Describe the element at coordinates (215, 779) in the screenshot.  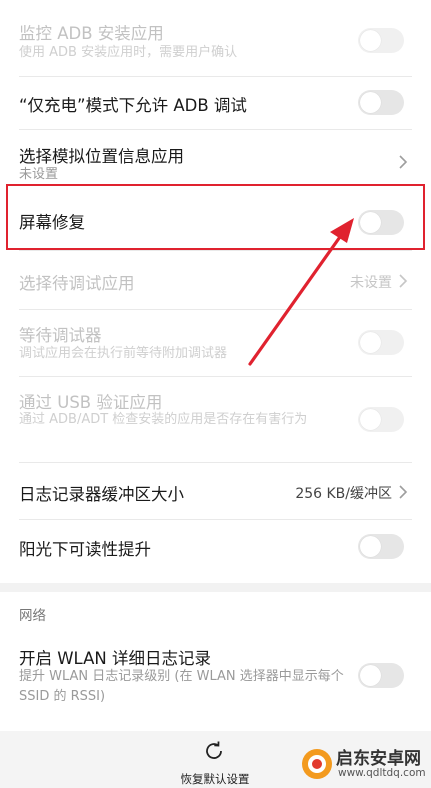
I see `restore-defaults-label: 恢复默认设置` at that location.